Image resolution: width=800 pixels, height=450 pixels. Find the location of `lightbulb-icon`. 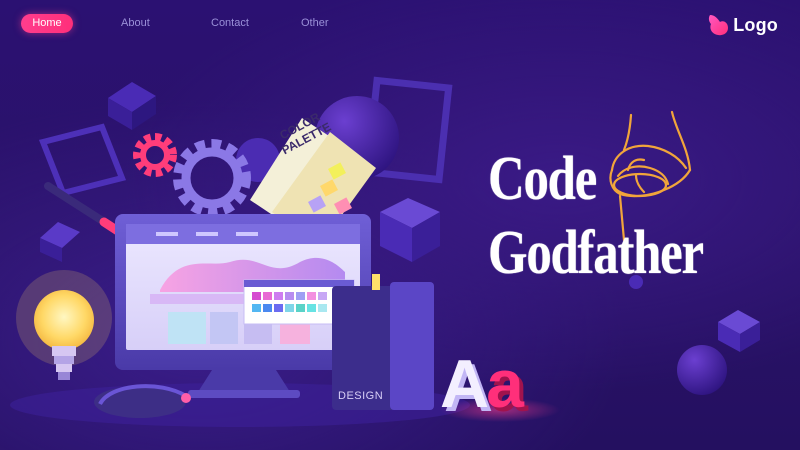

lightbulb-icon is located at coordinates (64, 325).